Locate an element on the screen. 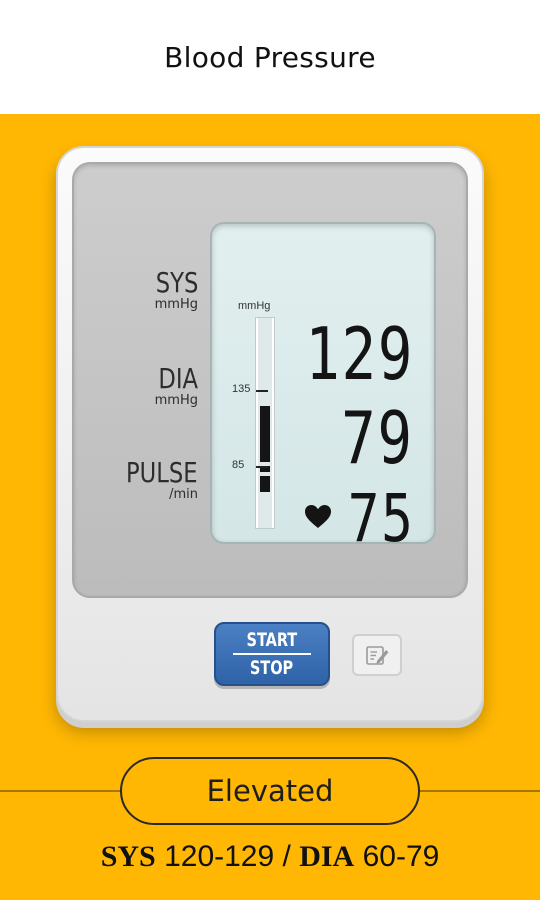  status-badge: Elevated is located at coordinates (270, 791).